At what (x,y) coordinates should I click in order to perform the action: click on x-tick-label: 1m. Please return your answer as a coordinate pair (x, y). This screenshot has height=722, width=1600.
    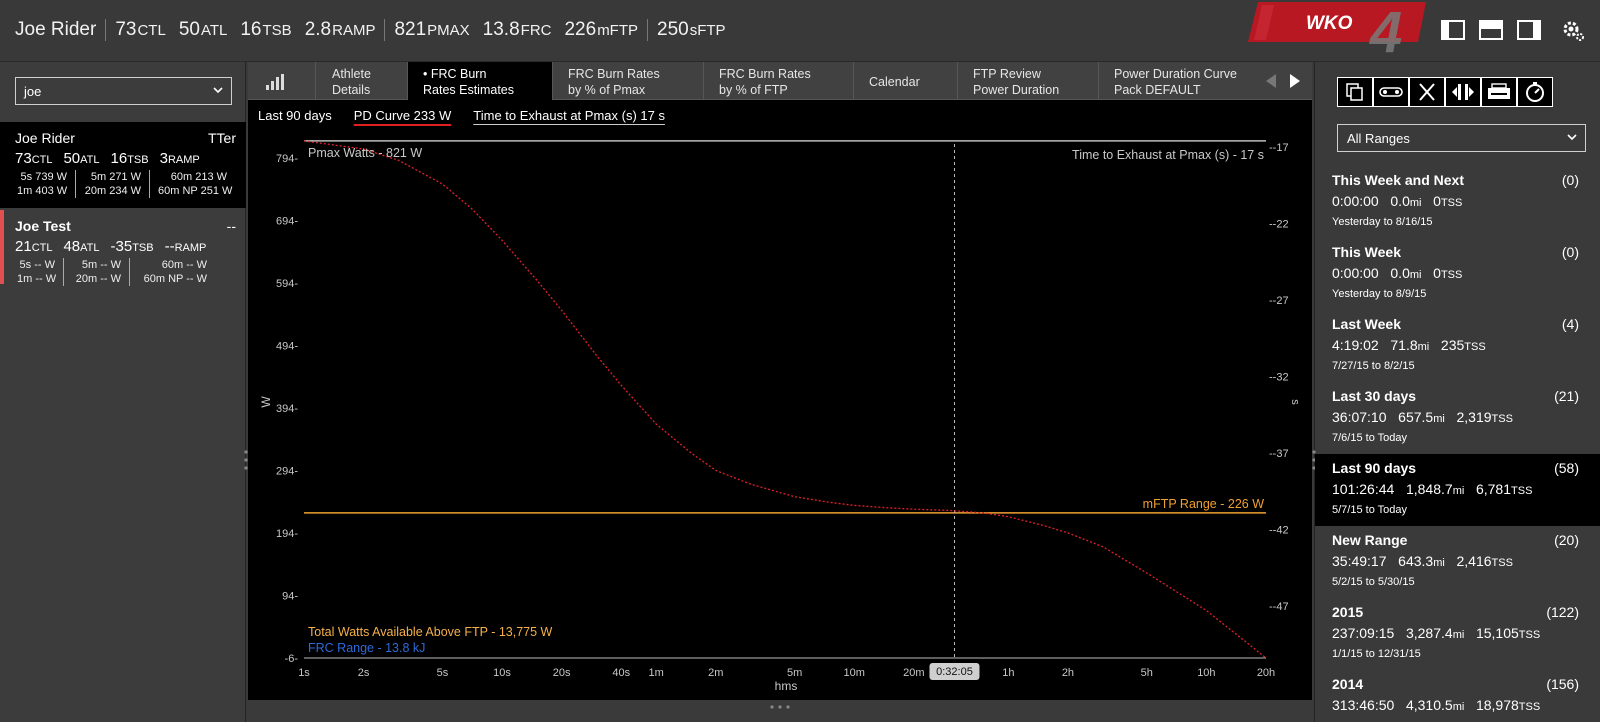
    Looking at the image, I should click on (656, 673).